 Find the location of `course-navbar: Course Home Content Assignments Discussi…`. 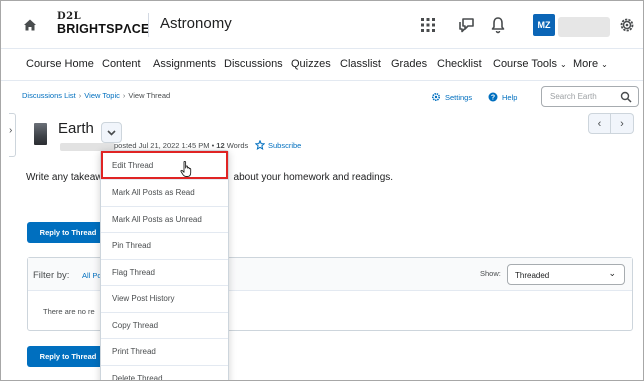

course-navbar: Course Home Content Assignments Discussi… is located at coordinates (322, 65).